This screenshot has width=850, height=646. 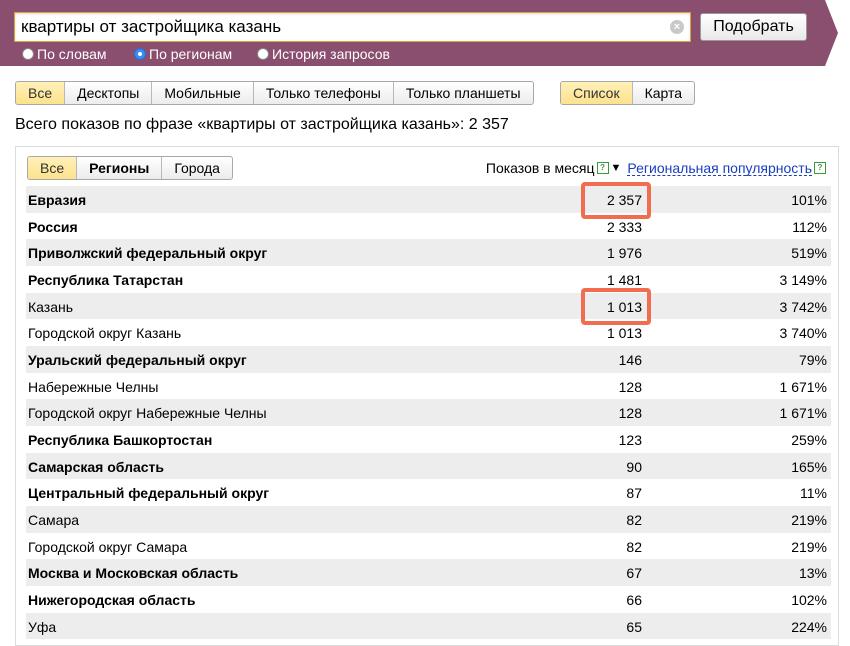 I want to click on device-phones-tab: Только телефоны, so click(x=322, y=93).